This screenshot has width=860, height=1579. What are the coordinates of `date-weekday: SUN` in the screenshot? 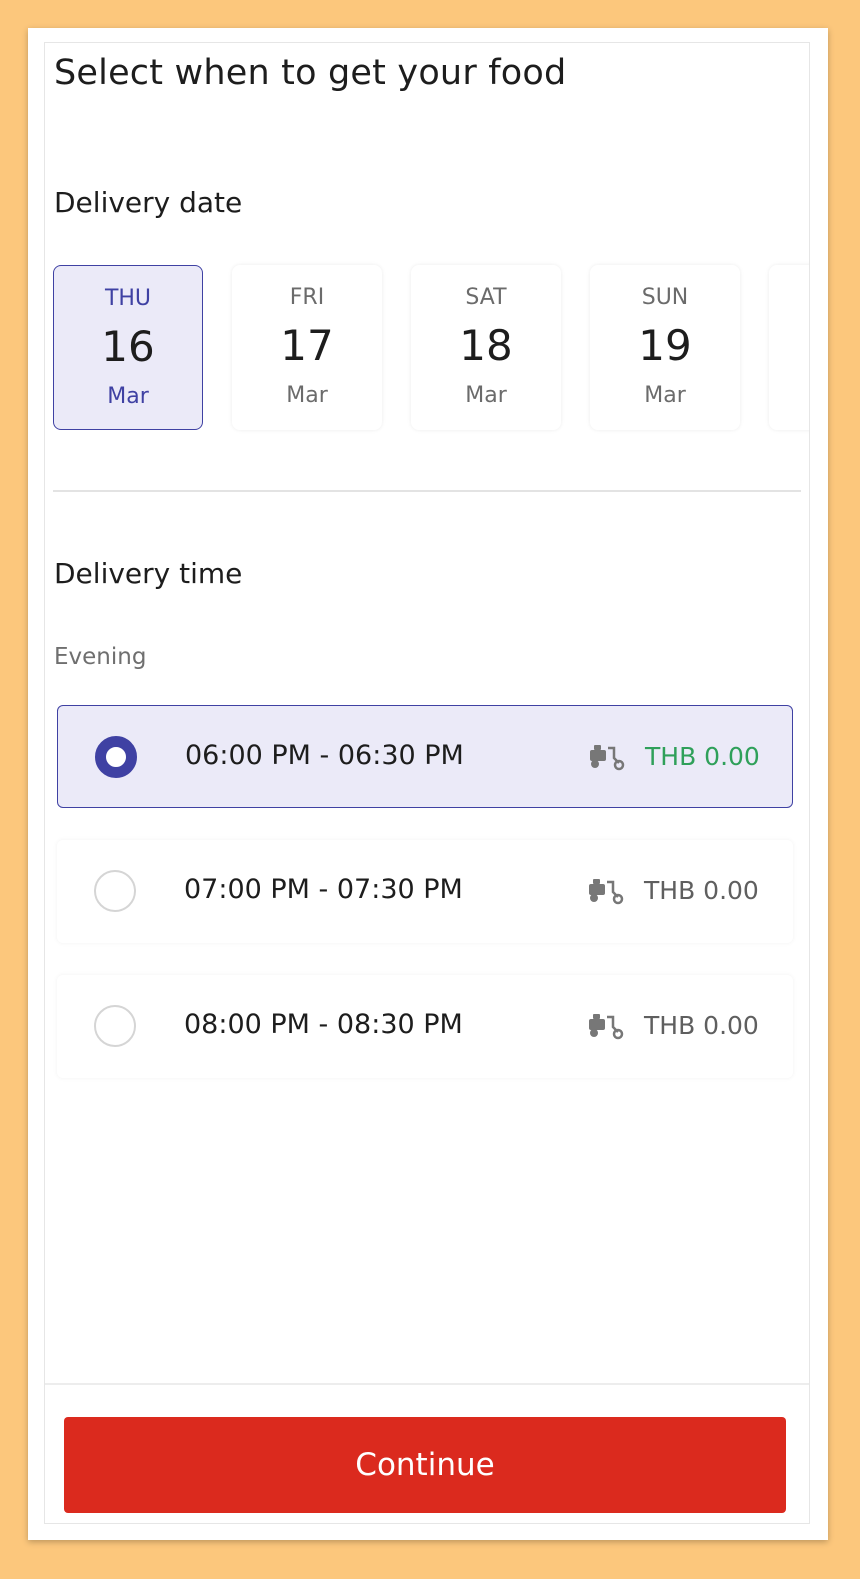 It's located at (665, 297).